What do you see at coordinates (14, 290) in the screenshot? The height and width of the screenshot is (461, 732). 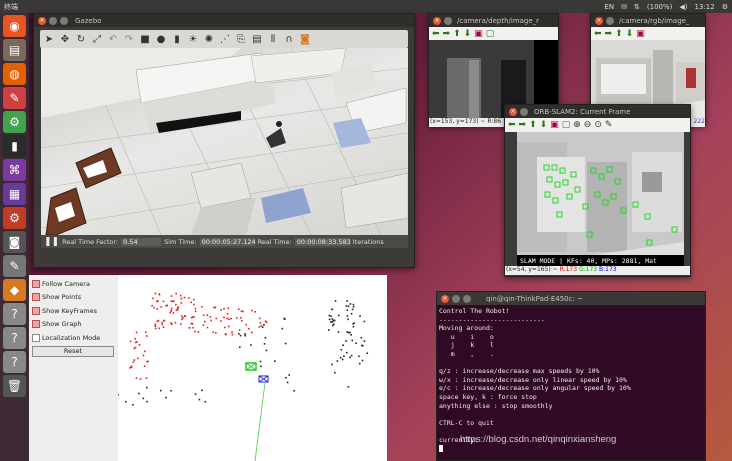 I see `rviz-launcher-icon: ◆` at bounding box center [14, 290].